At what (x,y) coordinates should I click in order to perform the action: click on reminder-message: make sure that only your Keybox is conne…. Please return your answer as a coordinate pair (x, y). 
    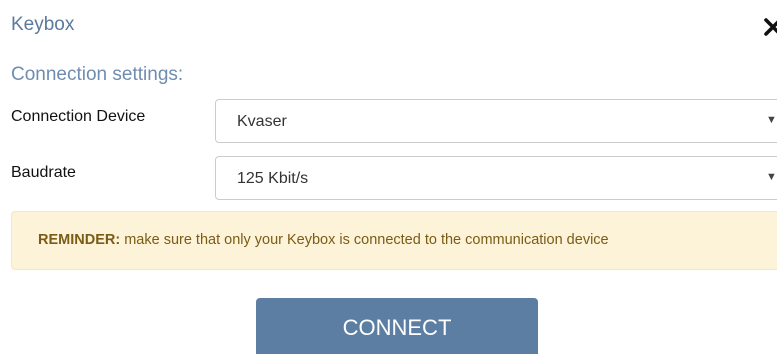
    Looking at the image, I should click on (366, 240).